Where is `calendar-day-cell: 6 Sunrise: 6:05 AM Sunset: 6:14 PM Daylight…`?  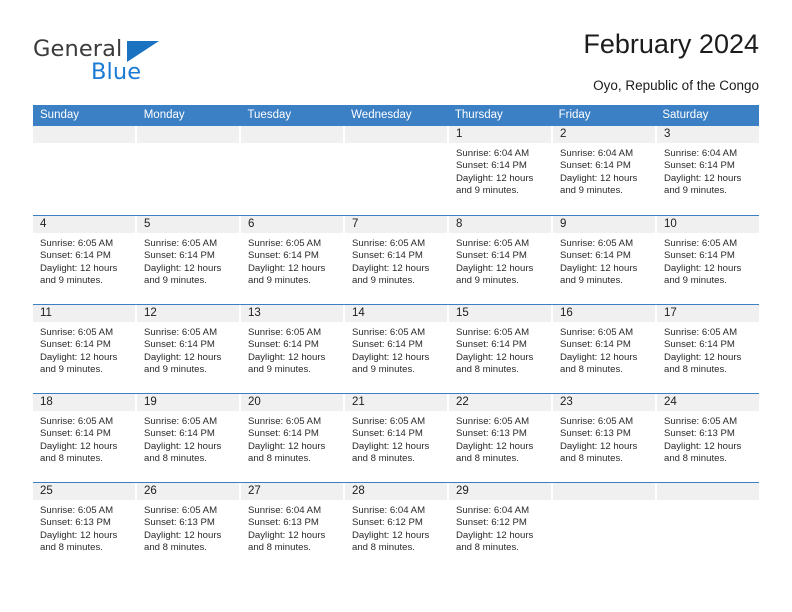
calendar-day-cell: 6 Sunrise: 6:05 AM Sunset: 6:14 PM Daylight… is located at coordinates (293, 260).